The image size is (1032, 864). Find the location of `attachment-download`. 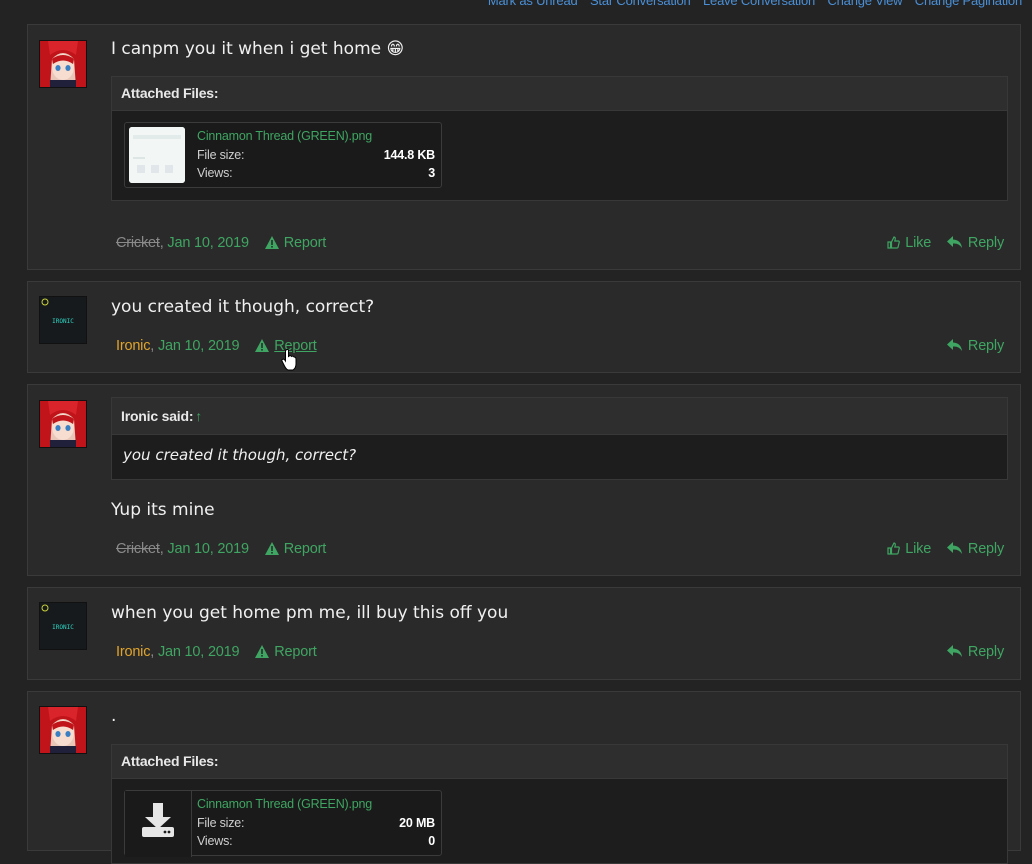

attachment-download is located at coordinates (158, 824).